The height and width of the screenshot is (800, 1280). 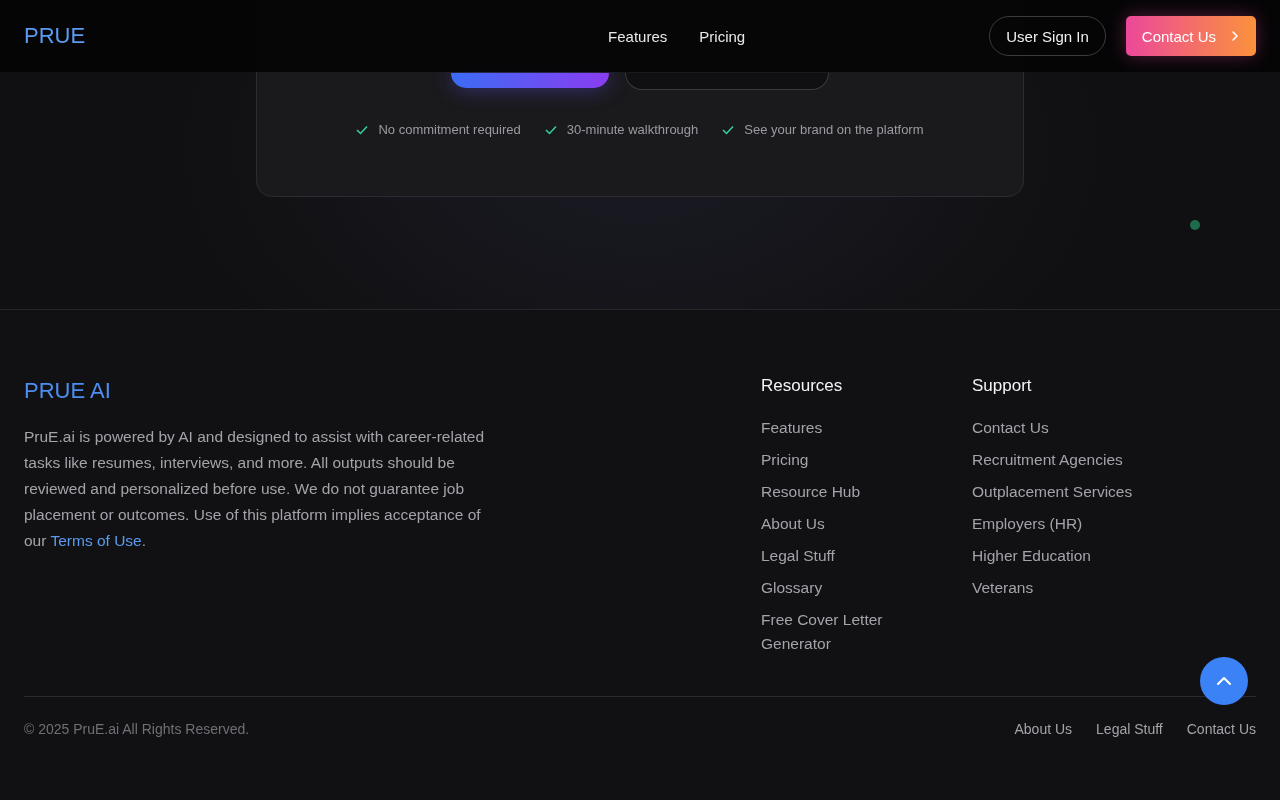 What do you see at coordinates (834, 129) in the screenshot?
I see `feature-text: See your brand on the platform` at bounding box center [834, 129].